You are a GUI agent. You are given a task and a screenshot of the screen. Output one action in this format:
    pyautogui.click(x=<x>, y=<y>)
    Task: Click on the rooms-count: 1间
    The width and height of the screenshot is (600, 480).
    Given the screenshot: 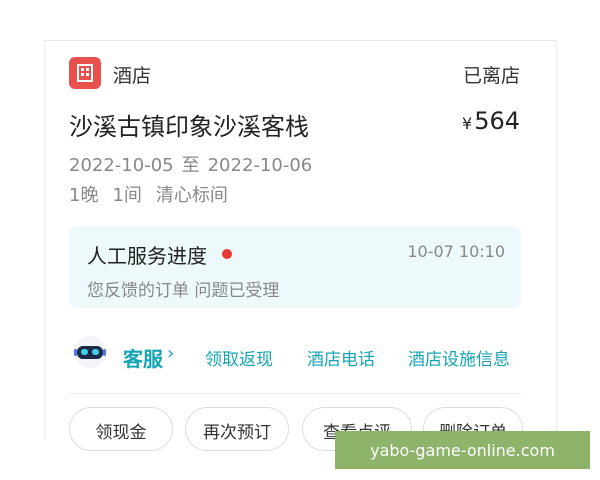 What is the action you would take?
    pyautogui.click(x=127, y=195)
    